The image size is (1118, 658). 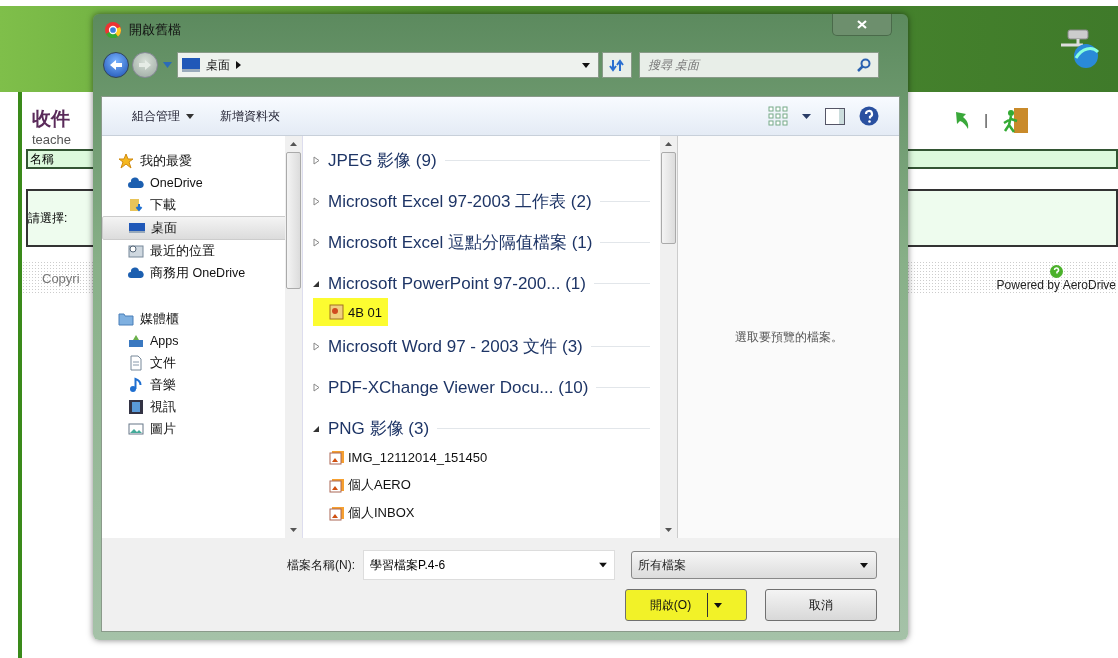 I want to click on preview-pane-icon, so click(x=835, y=116).